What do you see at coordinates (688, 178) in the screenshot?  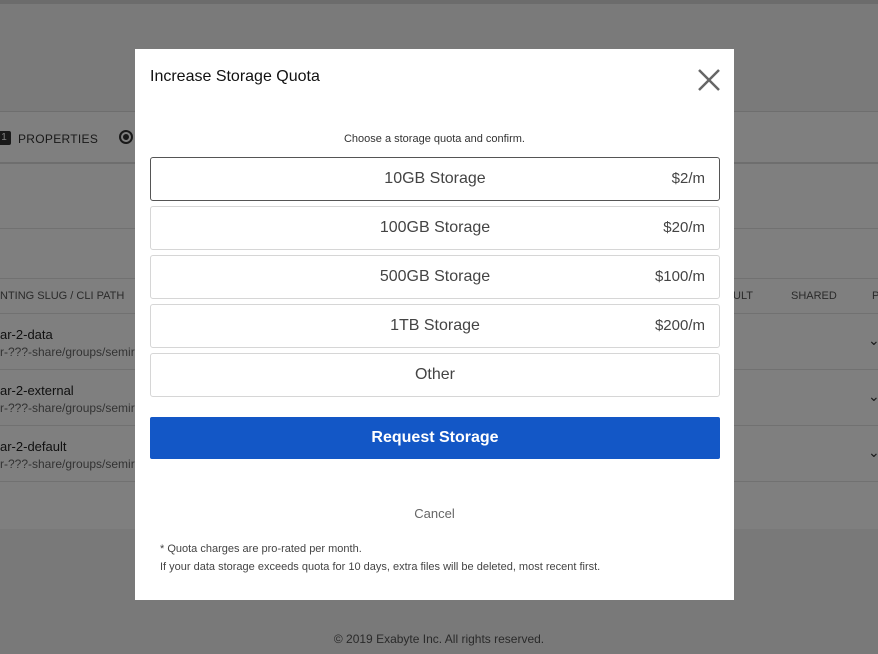 I see `option-price: $2/m` at bounding box center [688, 178].